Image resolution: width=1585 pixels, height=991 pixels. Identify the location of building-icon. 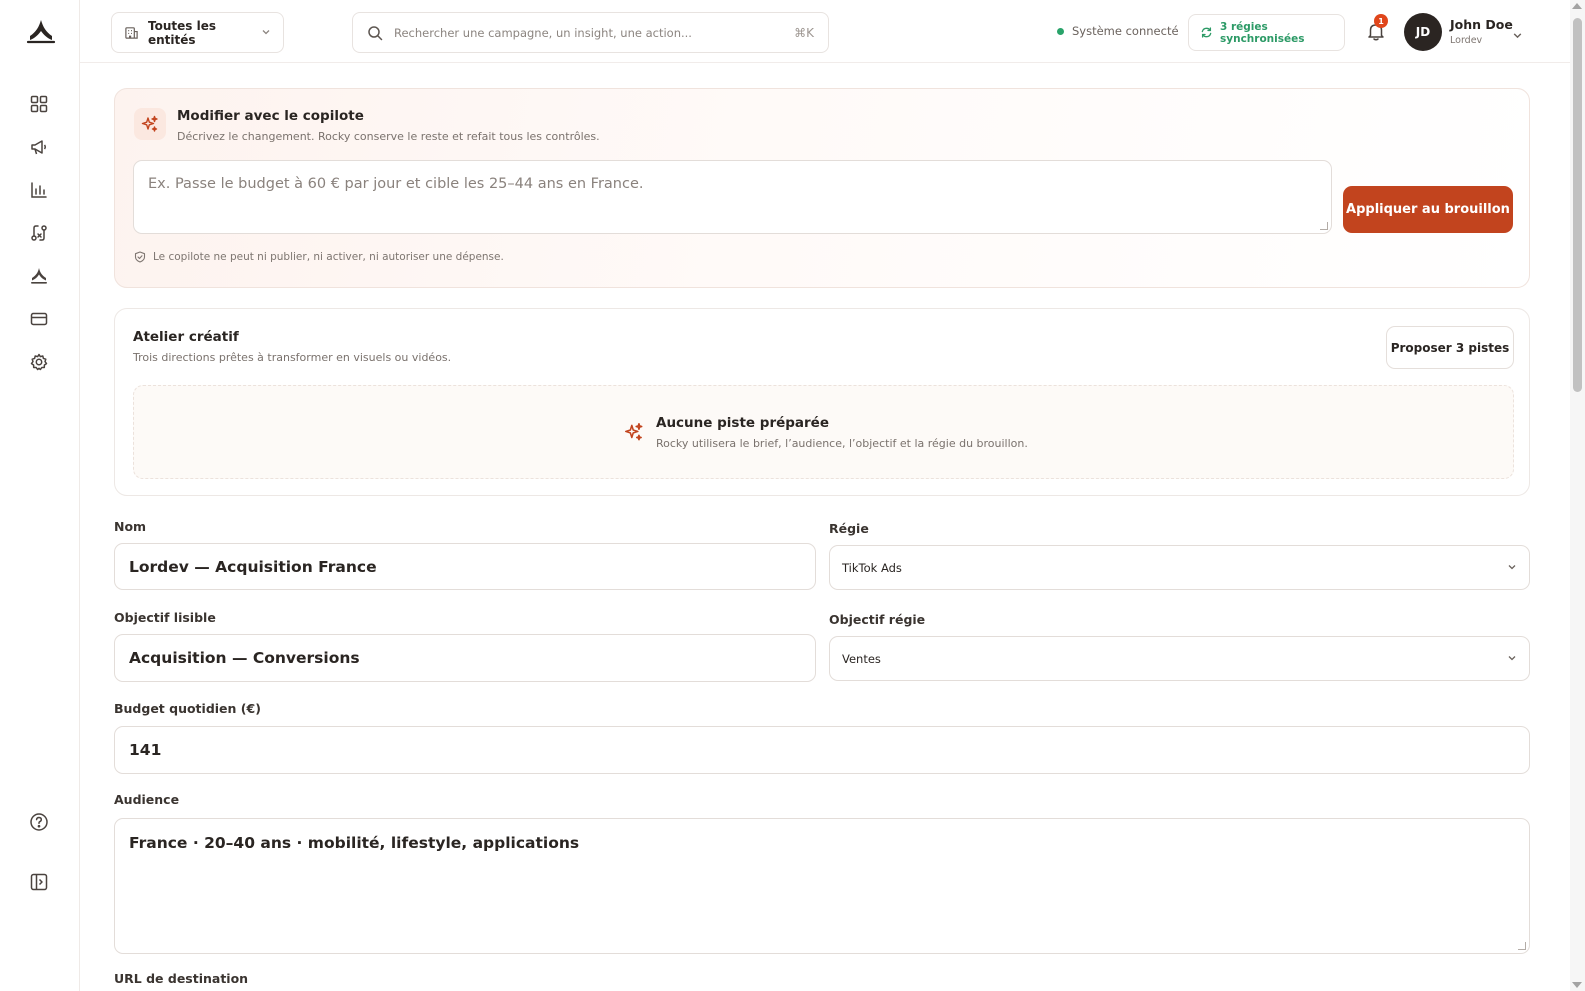
(131, 32).